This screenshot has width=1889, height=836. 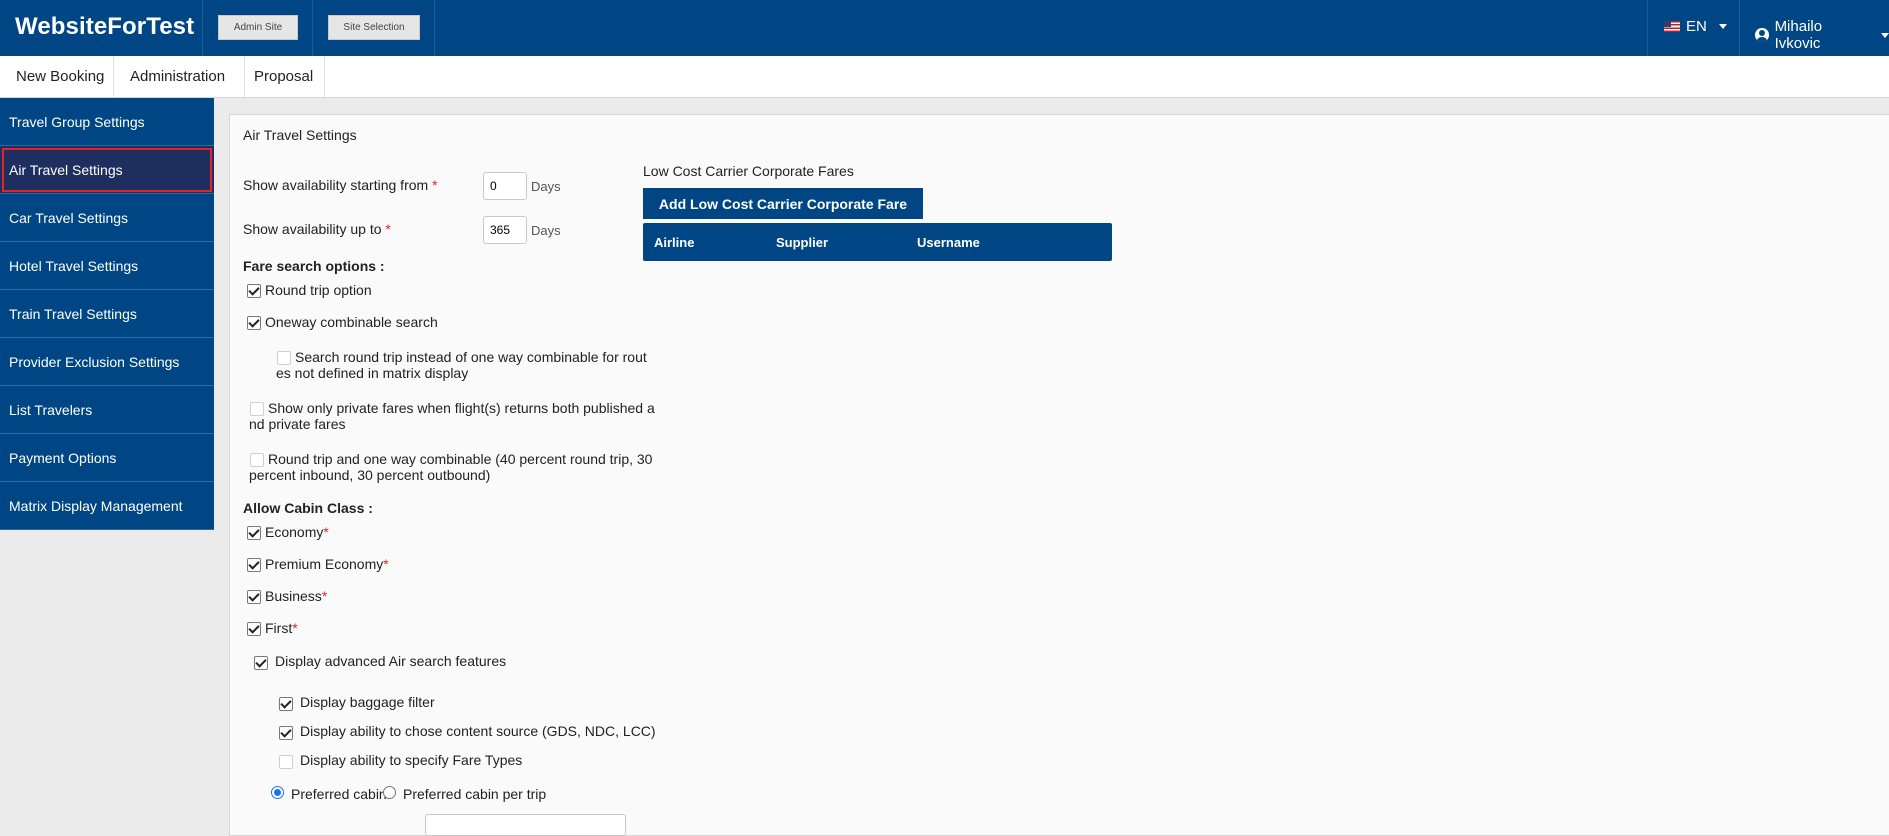 I want to click on preferred-cabin-radio, so click(x=277, y=792).